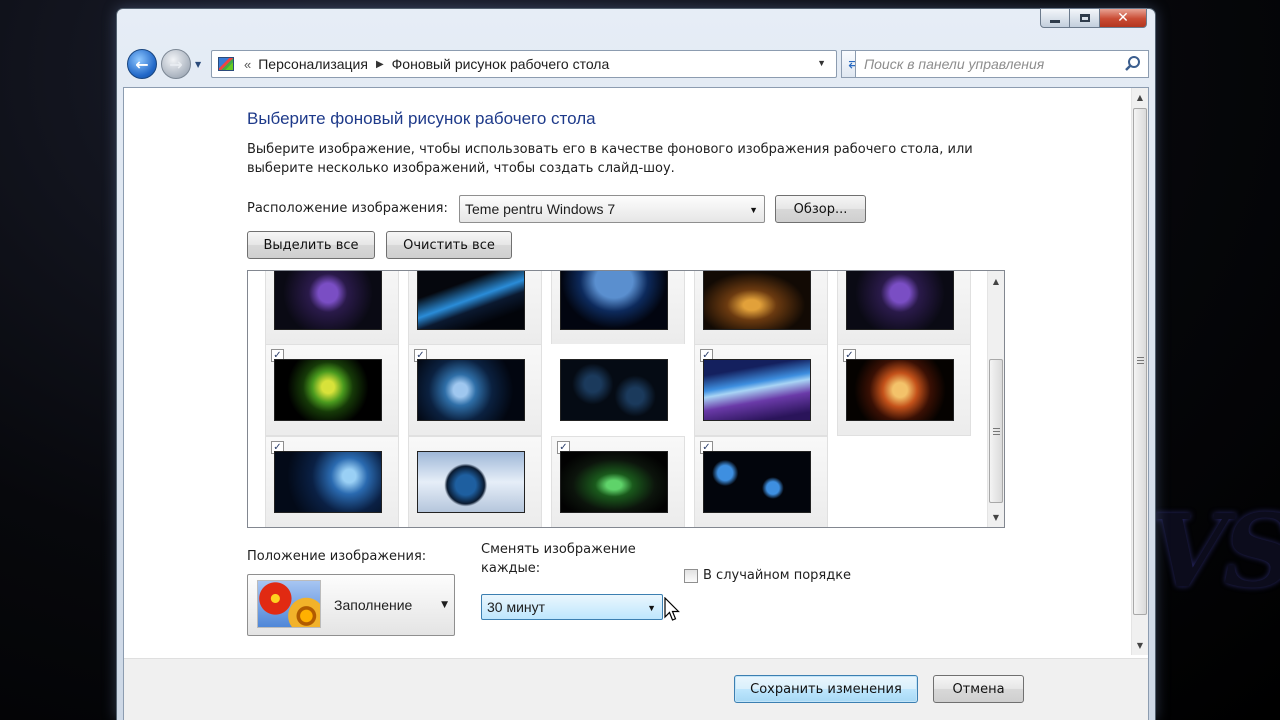  What do you see at coordinates (777, 575) in the screenshot?
I see `shuffle-label: В случайном порядке` at bounding box center [777, 575].